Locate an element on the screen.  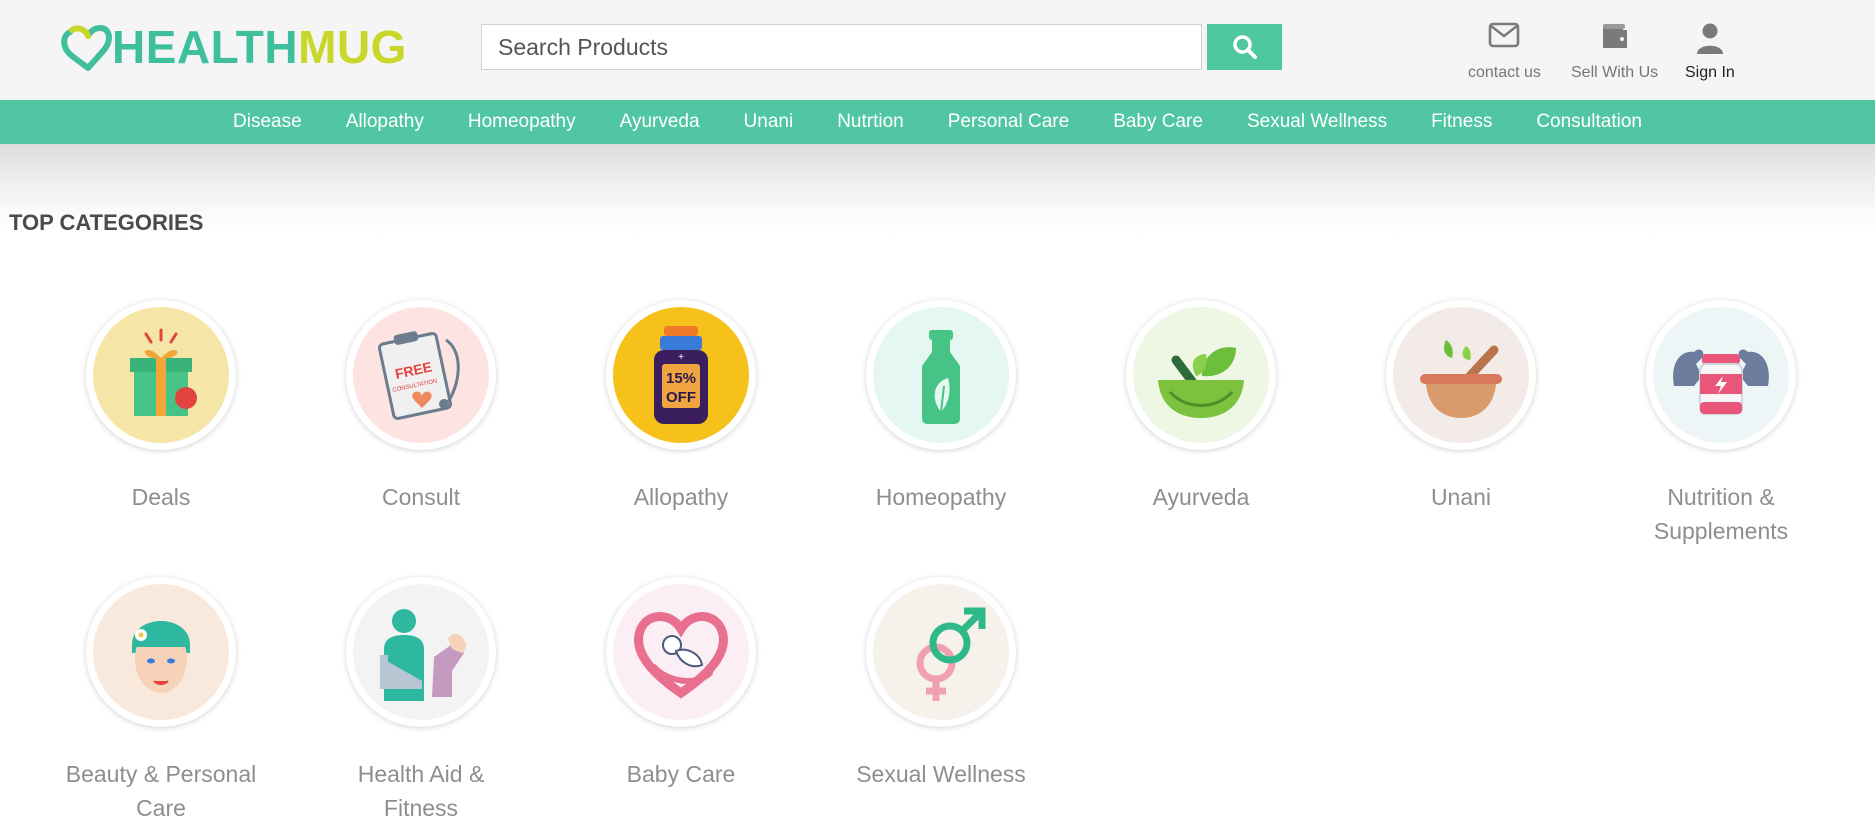
category-baby-care: Baby Care is located at coordinates (681, 684).